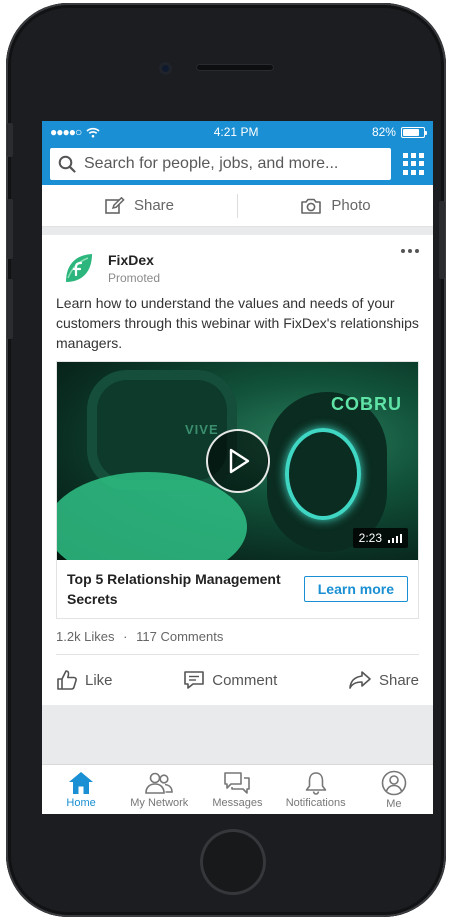 The height and width of the screenshot is (921, 452). What do you see at coordinates (10, 140) in the screenshot?
I see `mute-switch` at bounding box center [10, 140].